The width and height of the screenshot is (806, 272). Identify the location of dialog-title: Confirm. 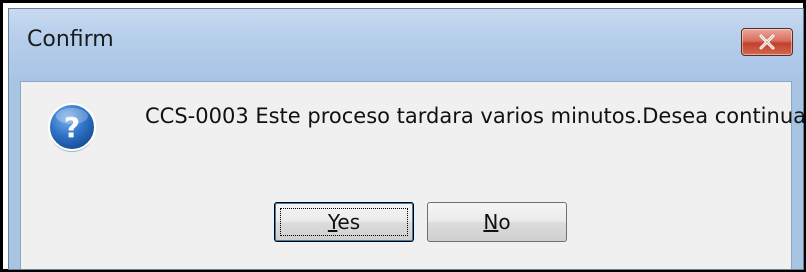
(70, 39).